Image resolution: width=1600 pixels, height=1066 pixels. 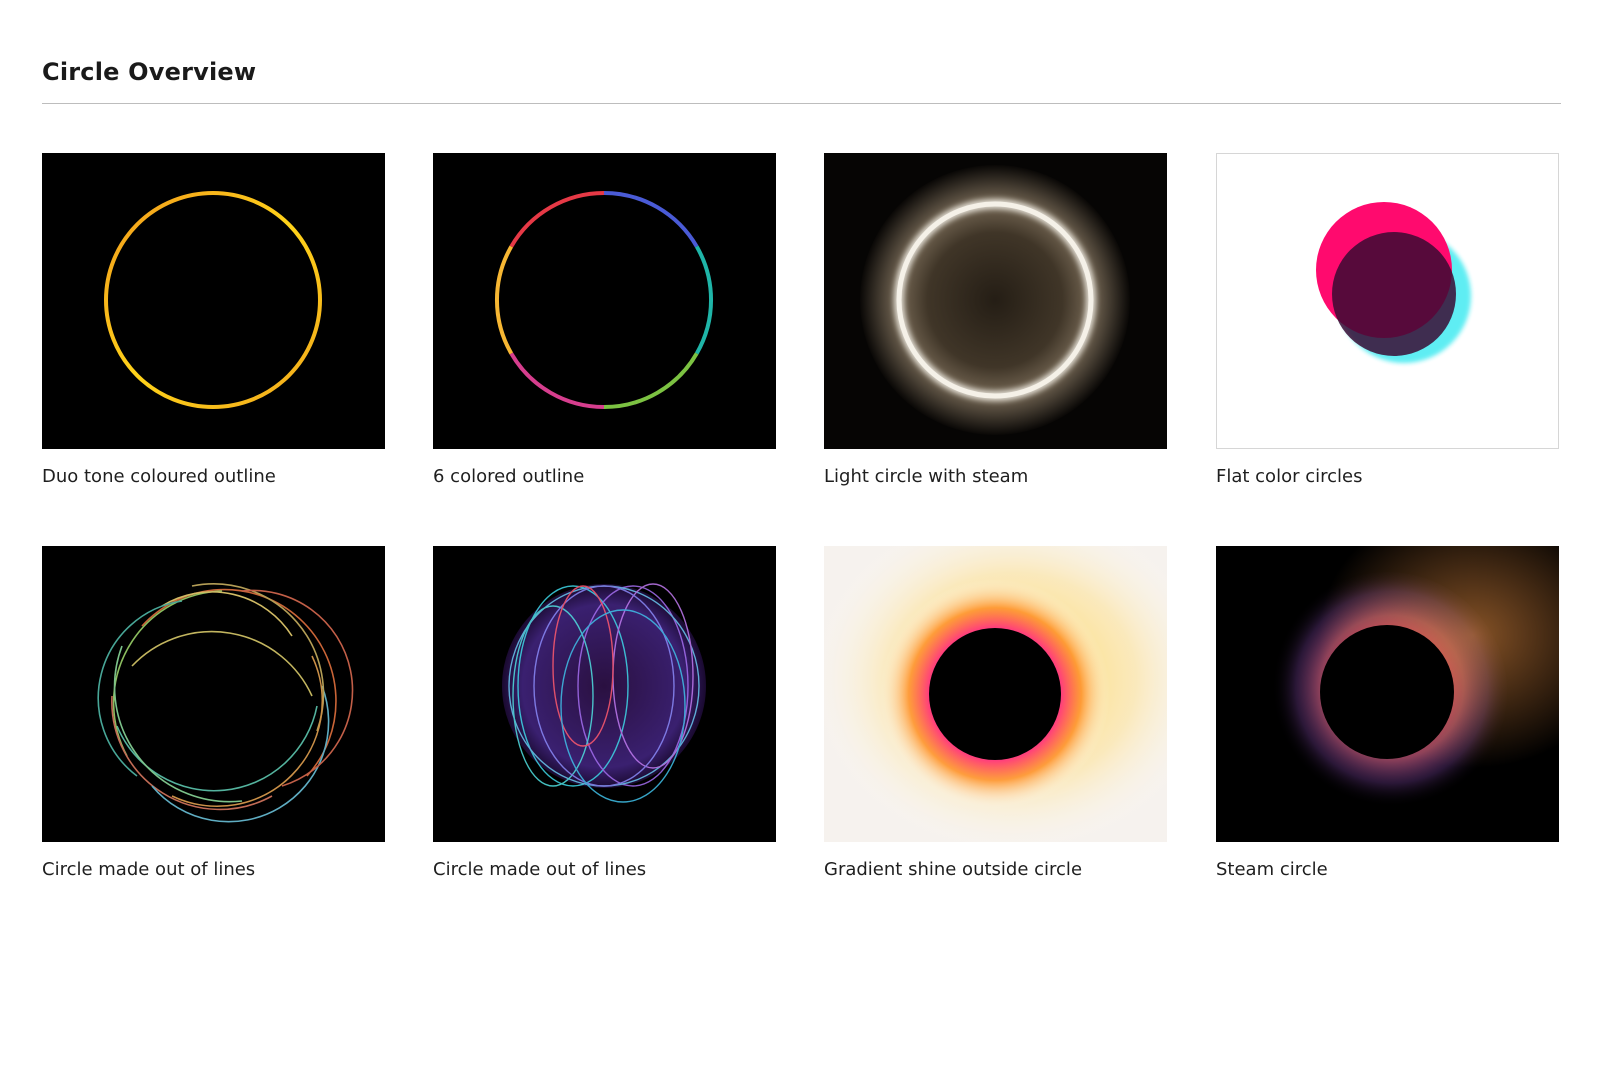 I want to click on title-divider, so click(x=801, y=103).